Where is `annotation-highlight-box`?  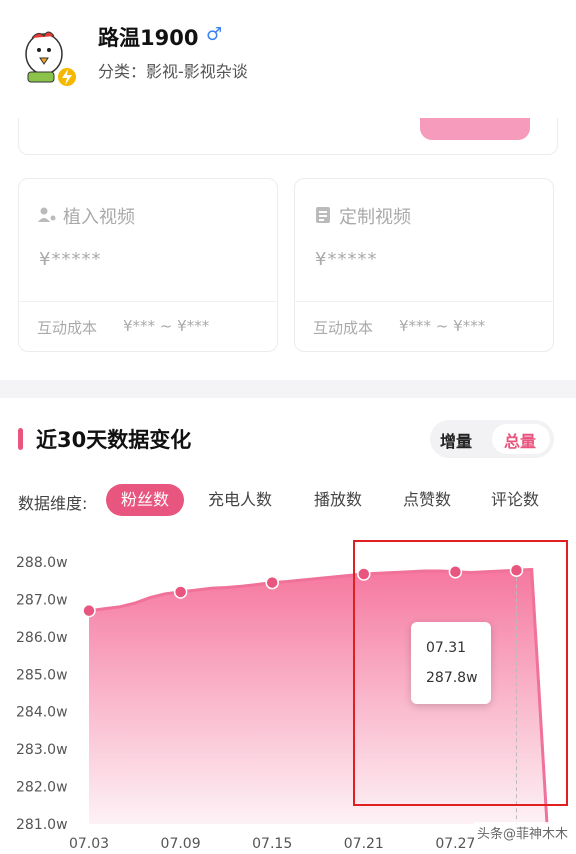
annotation-highlight-box is located at coordinates (460, 673).